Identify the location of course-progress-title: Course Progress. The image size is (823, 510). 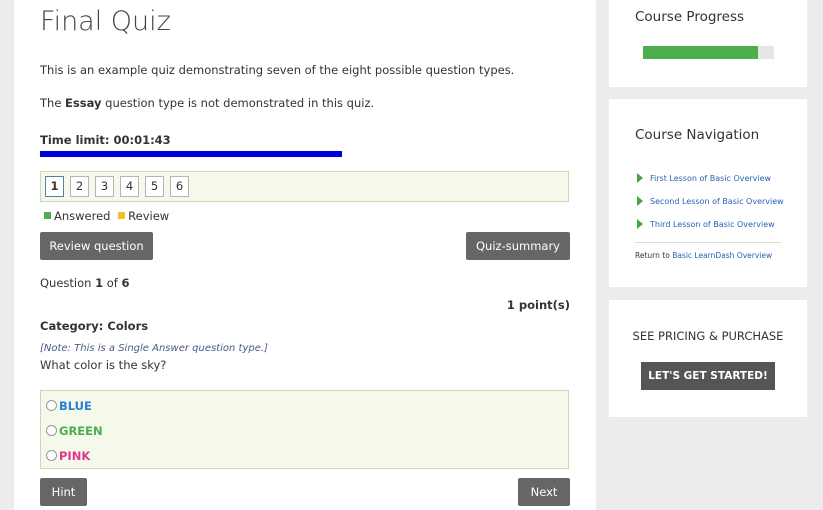
(690, 17).